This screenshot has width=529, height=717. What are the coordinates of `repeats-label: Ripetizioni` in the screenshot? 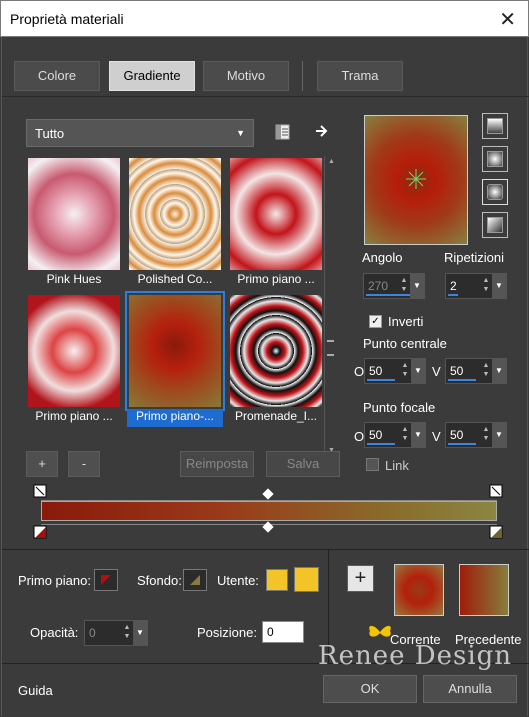 It's located at (474, 257).